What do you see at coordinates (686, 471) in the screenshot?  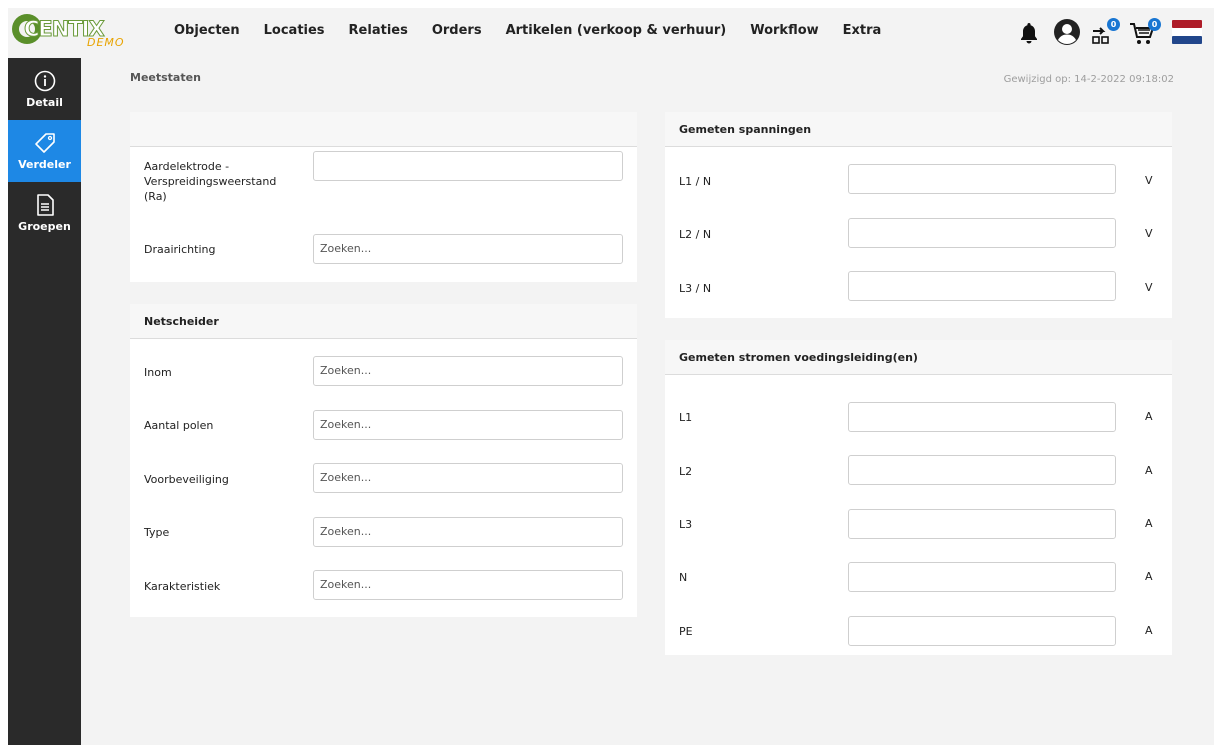 I see `l2-label: L2` at bounding box center [686, 471].